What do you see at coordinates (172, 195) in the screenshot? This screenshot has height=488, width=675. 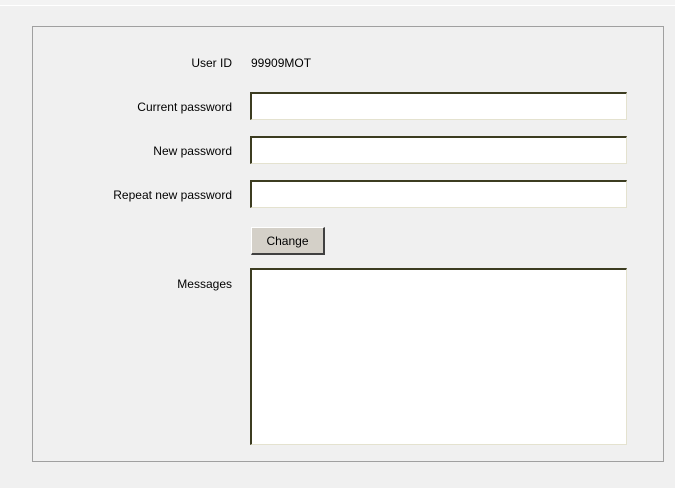 I see `repeat-password-label: Repeat new password` at bounding box center [172, 195].